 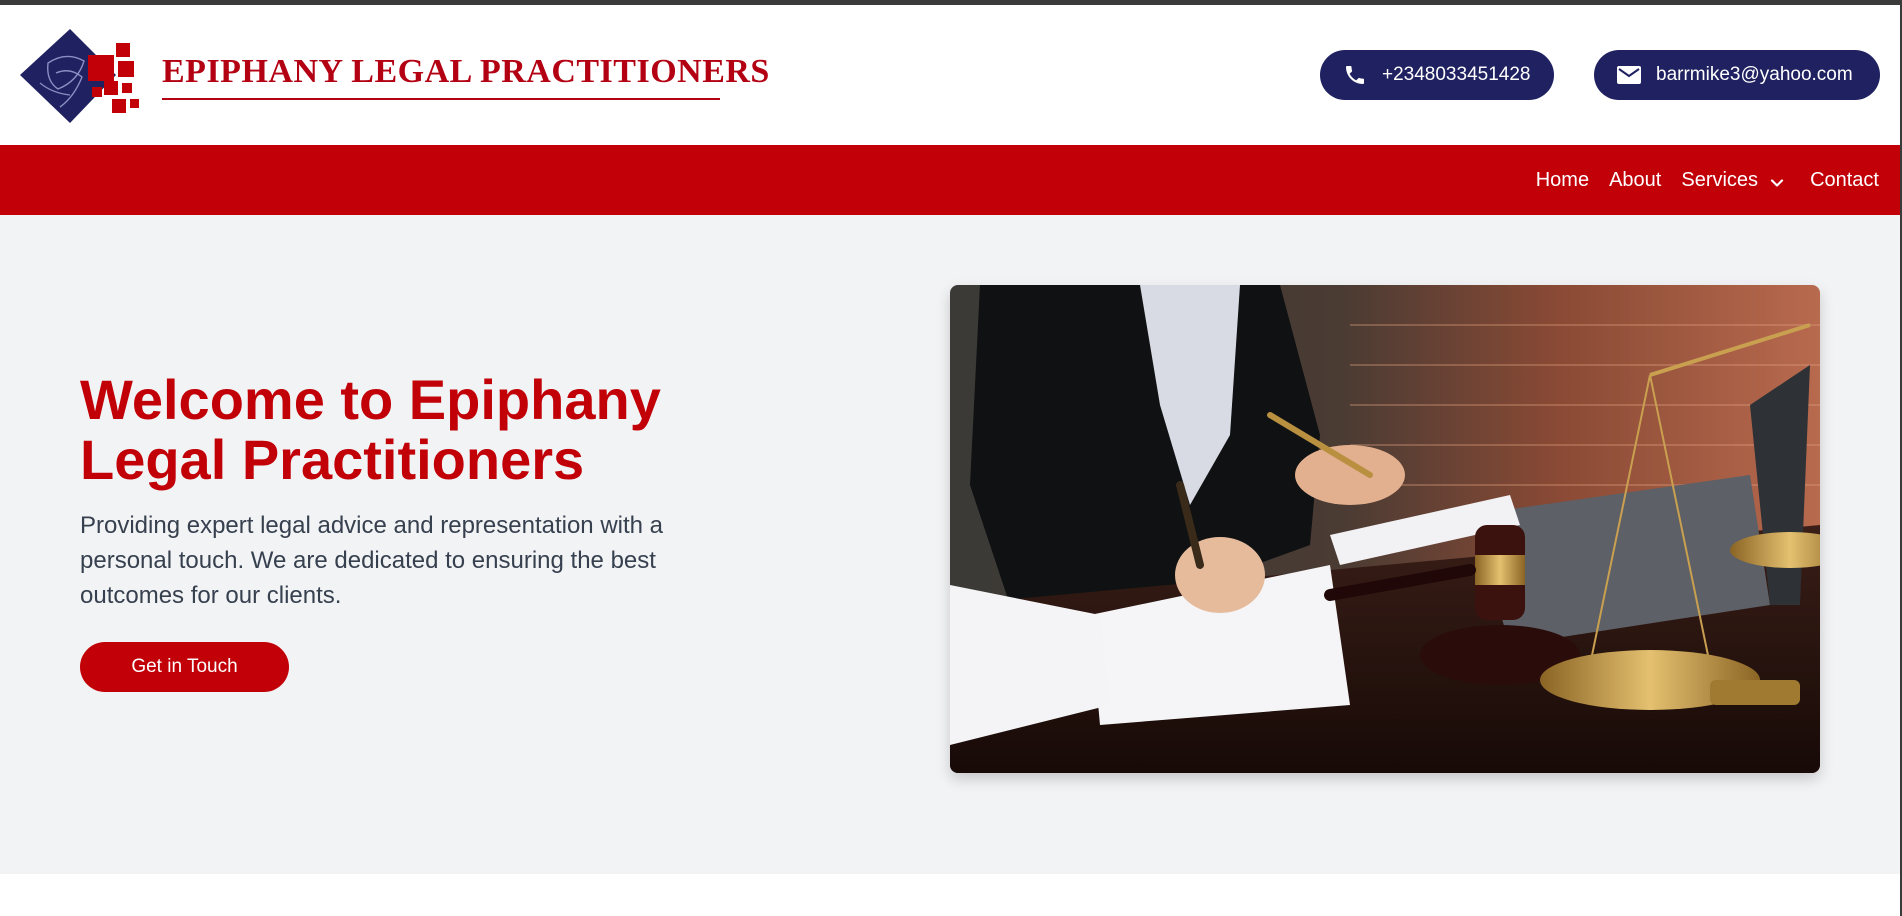 I want to click on phone-link: +2348033451428, so click(x=1437, y=75).